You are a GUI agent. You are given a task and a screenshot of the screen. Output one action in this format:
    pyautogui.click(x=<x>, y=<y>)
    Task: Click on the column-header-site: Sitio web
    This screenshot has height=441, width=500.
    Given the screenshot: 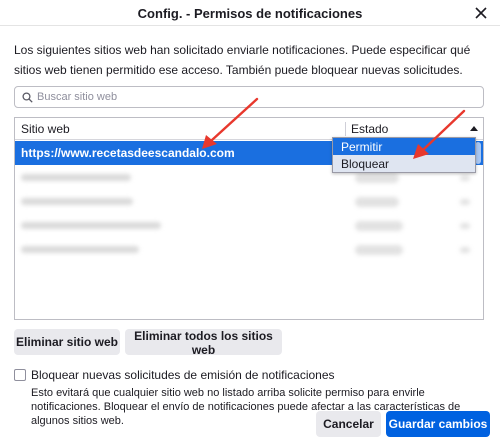 What is the action you would take?
    pyautogui.click(x=45, y=129)
    